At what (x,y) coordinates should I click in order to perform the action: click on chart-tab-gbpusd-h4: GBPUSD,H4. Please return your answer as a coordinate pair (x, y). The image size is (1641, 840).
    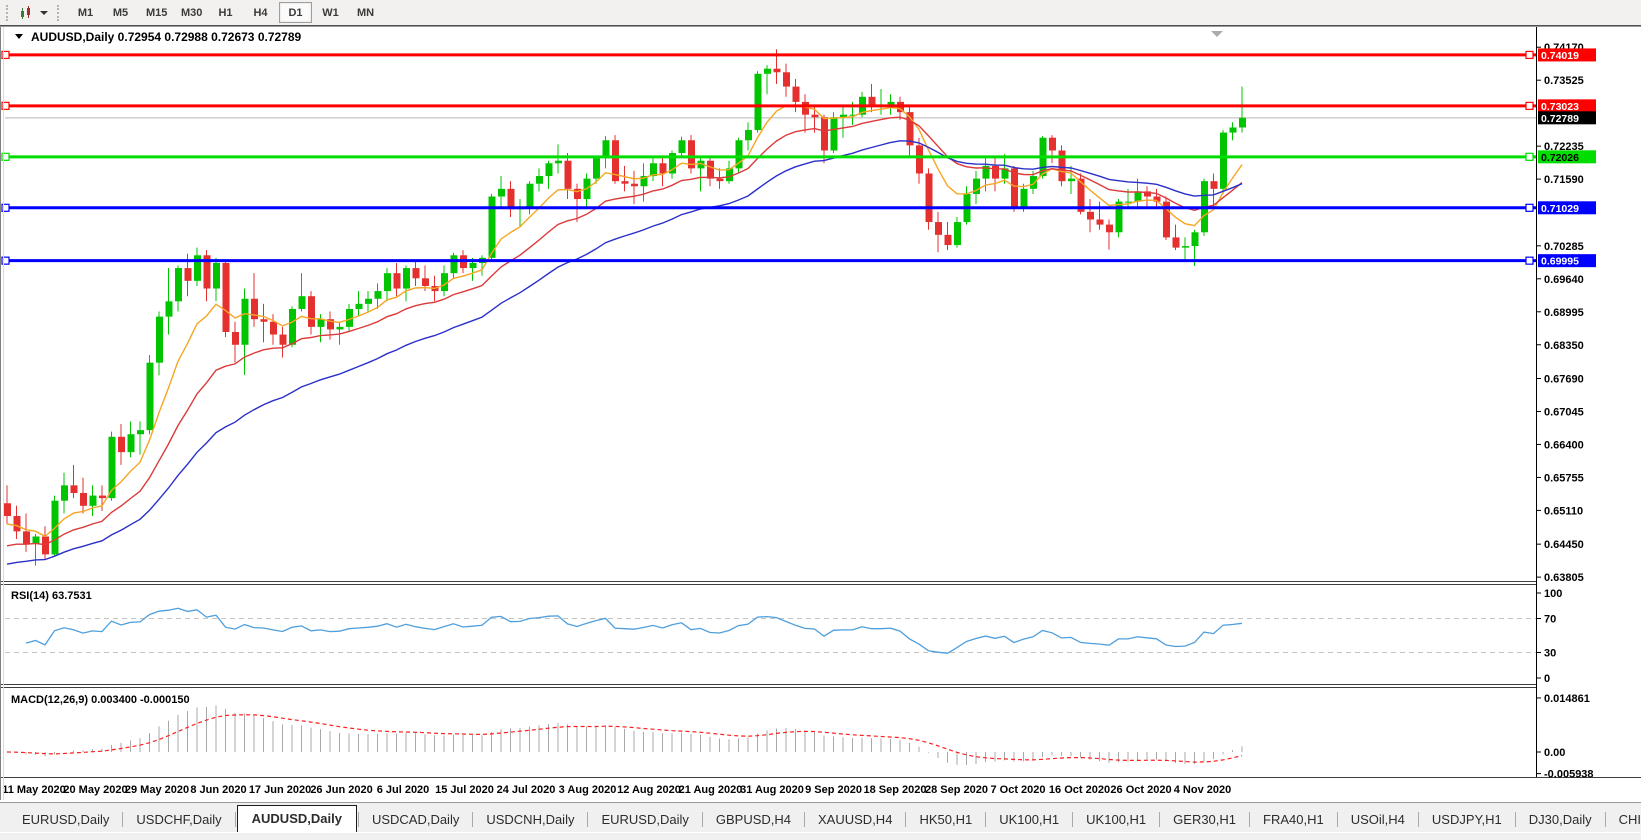
    Looking at the image, I should click on (753, 820).